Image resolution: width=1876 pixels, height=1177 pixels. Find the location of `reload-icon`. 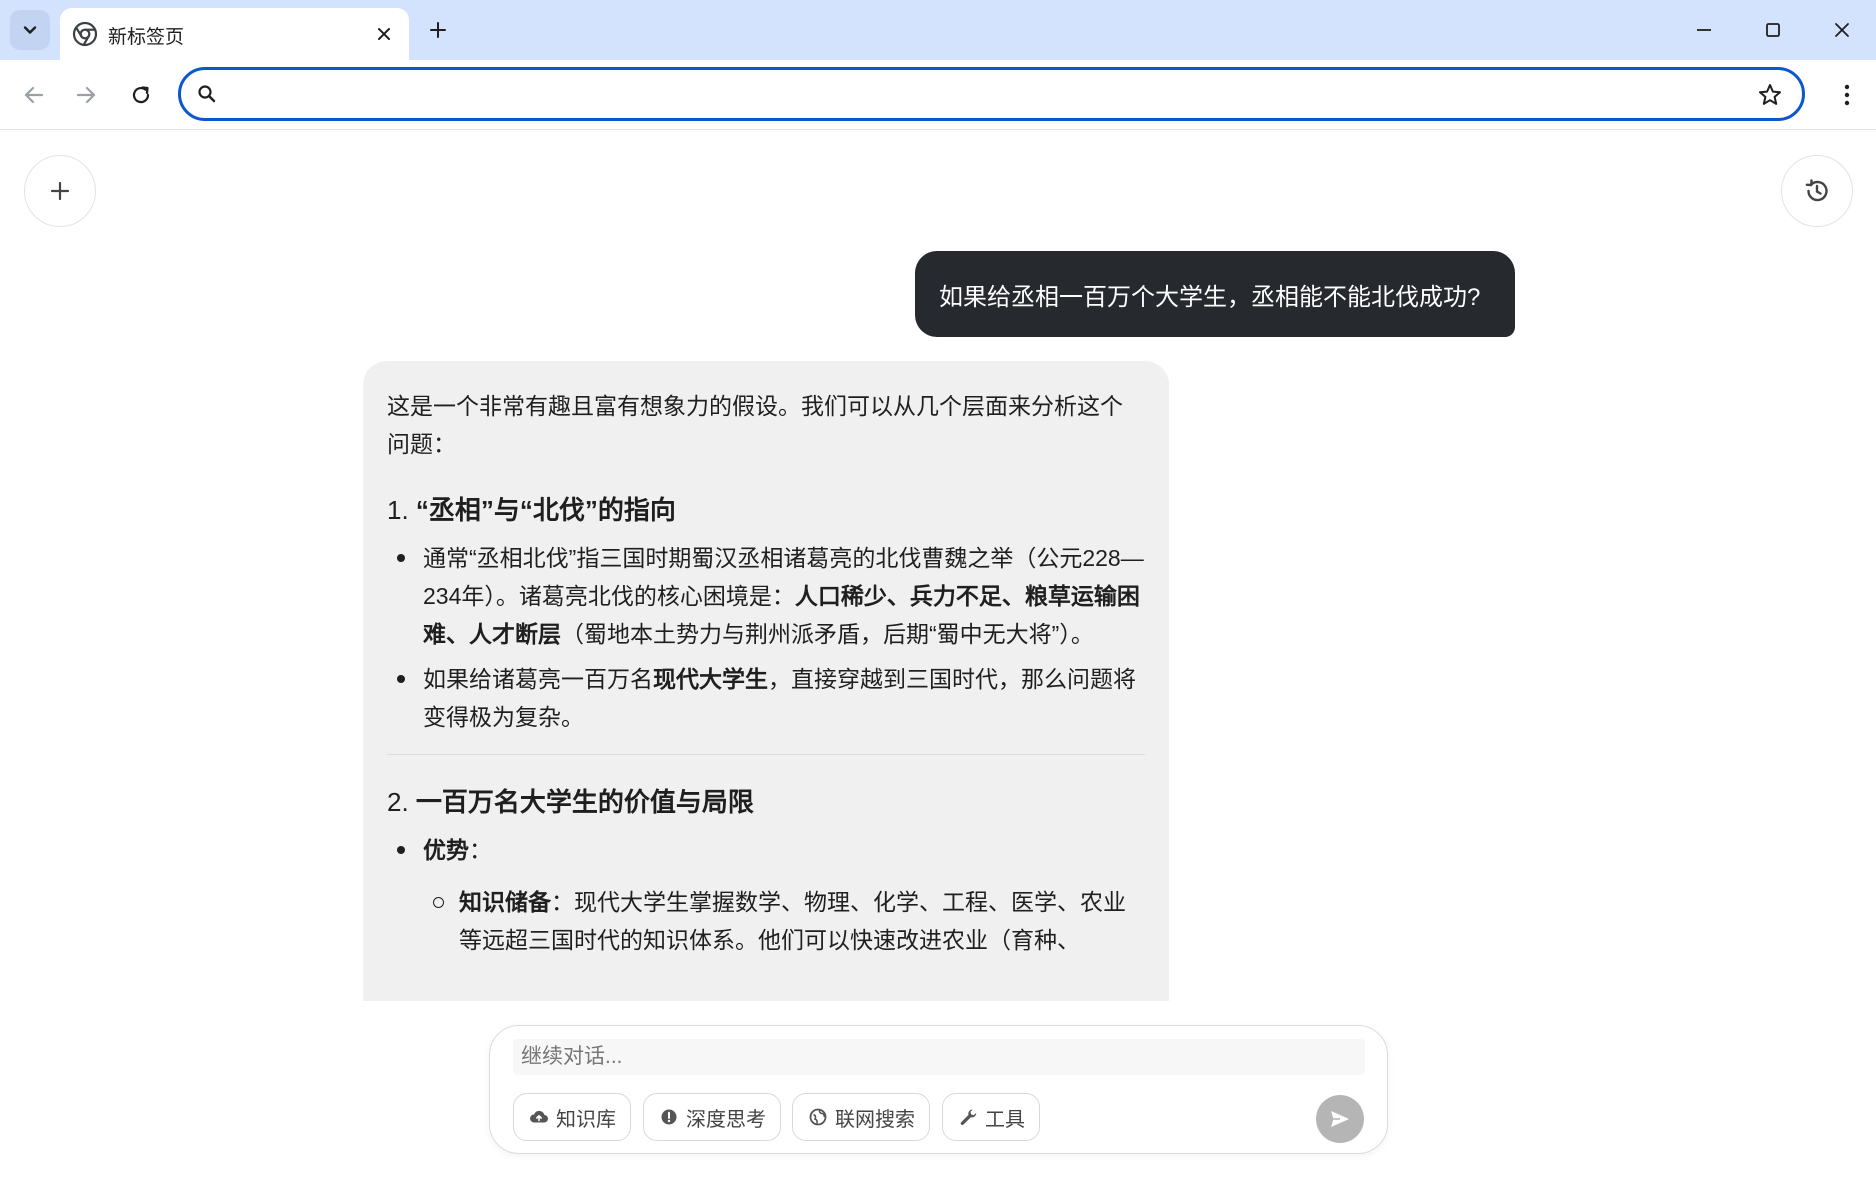

reload-icon is located at coordinates (141, 95).